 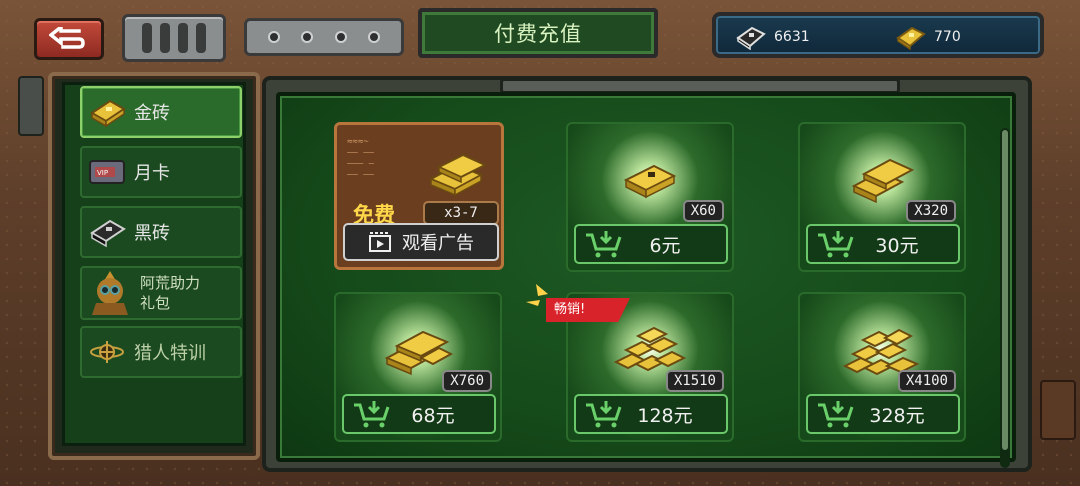 What do you see at coordinates (897, 245) in the screenshot?
I see `pack-price: 30元` at bounding box center [897, 245].